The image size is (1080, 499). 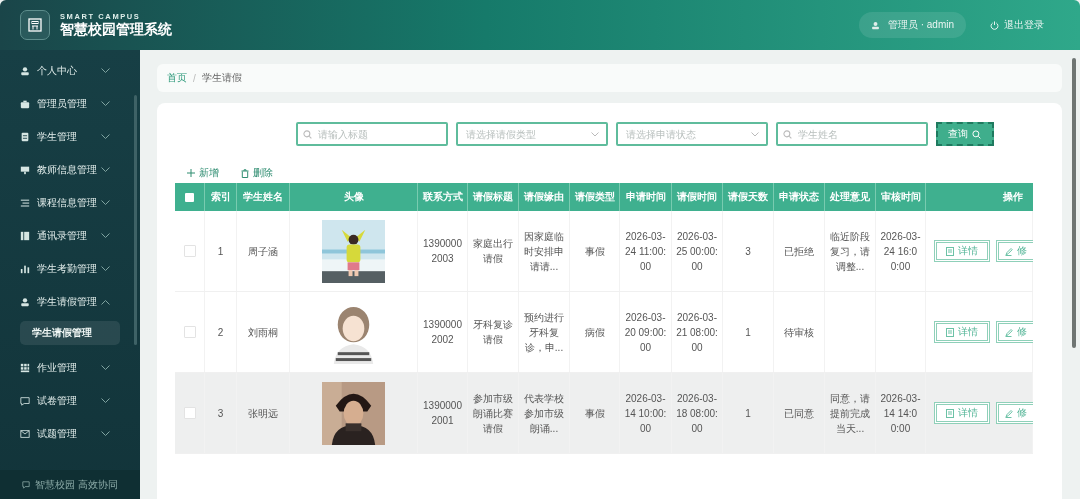 I want to click on table-row: 2 刘雨桐 13900002002 牙科复诊请假 预约进行牙科复诊，申... 病假 2026-03-20 09:00:00 2026-03-21 08:00:00 1 待审核 详情 修, so click(x=604, y=332).